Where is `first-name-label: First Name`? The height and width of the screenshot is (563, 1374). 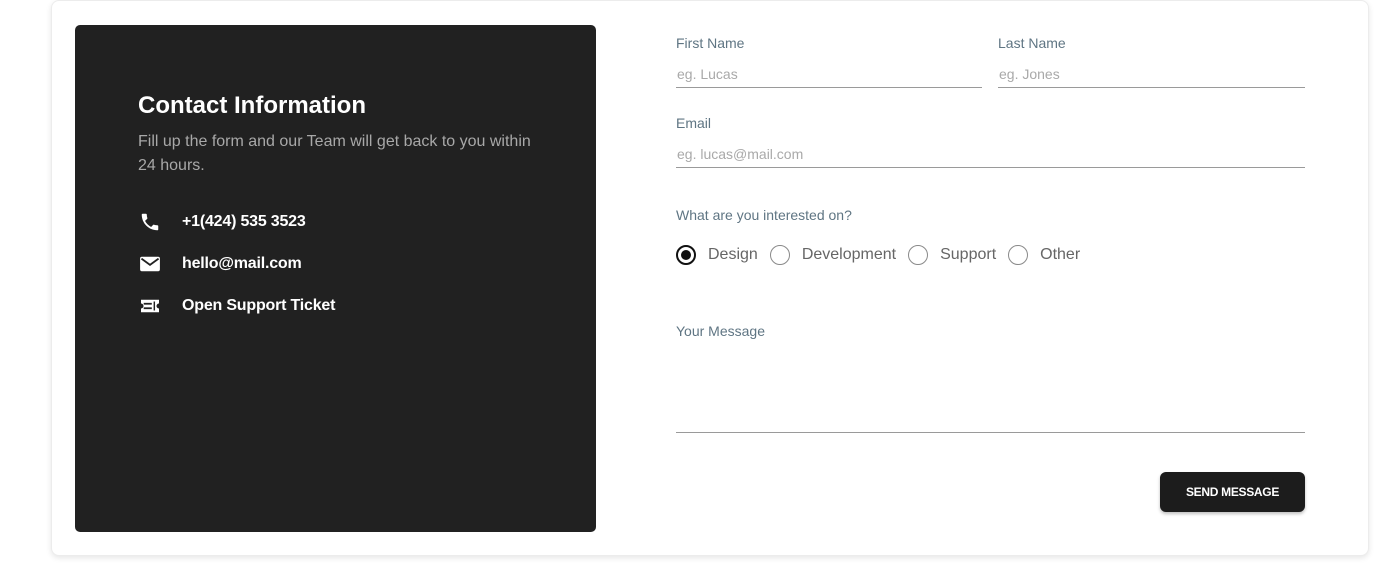 first-name-label: First Name is located at coordinates (710, 43).